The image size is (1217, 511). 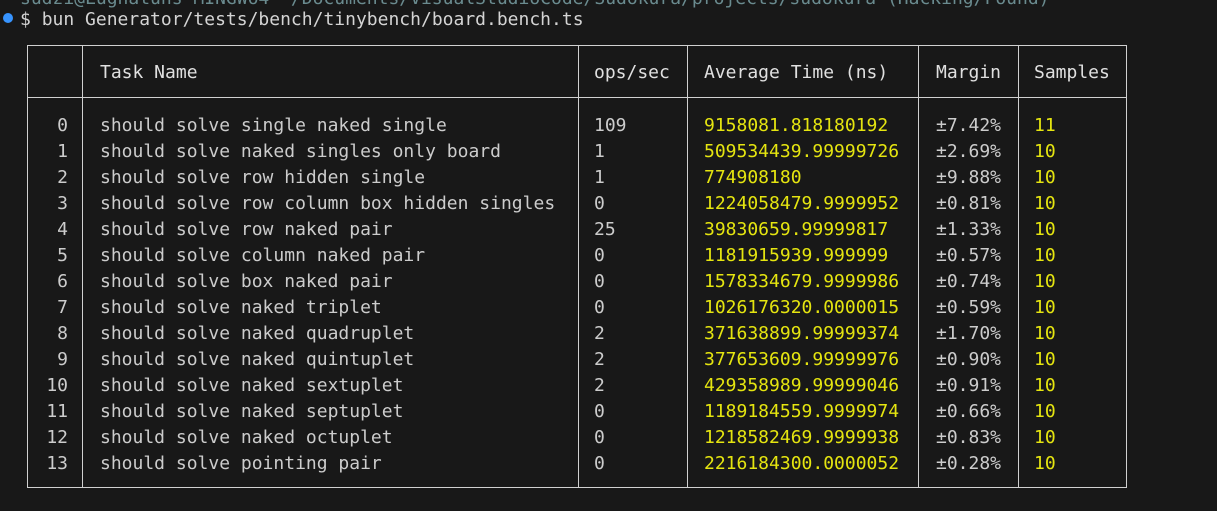 I want to click on header-samples: Samples, so click(x=1072, y=72).